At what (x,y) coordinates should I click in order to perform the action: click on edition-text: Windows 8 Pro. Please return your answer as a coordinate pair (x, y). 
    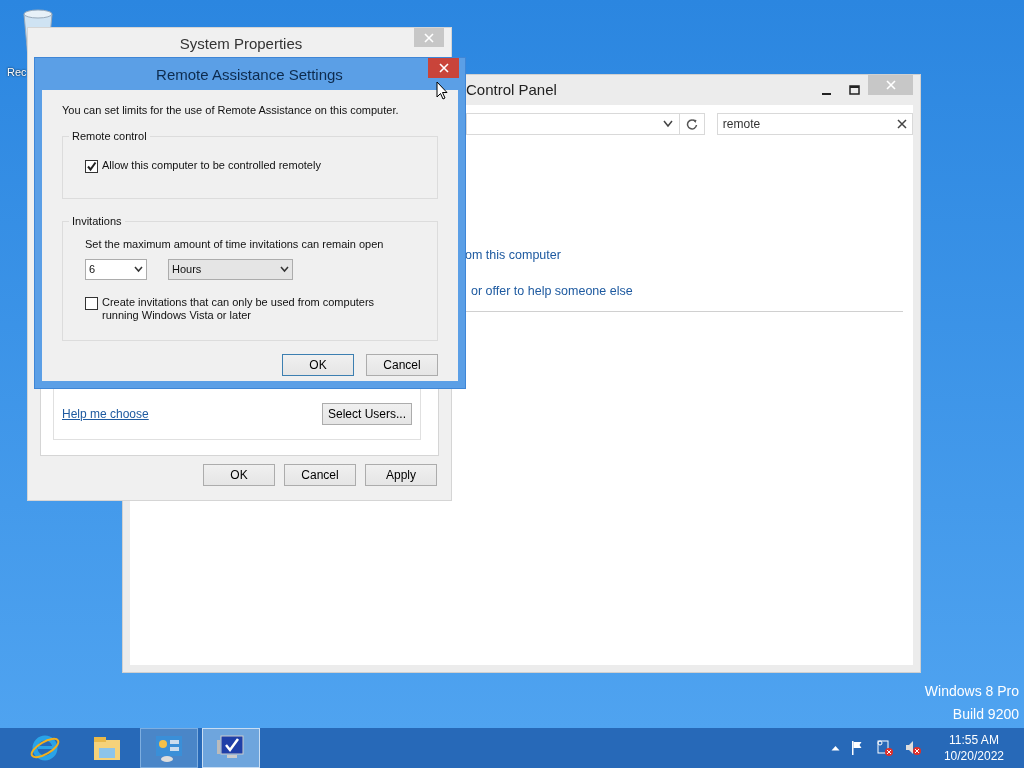
    Looking at the image, I should click on (971, 691).